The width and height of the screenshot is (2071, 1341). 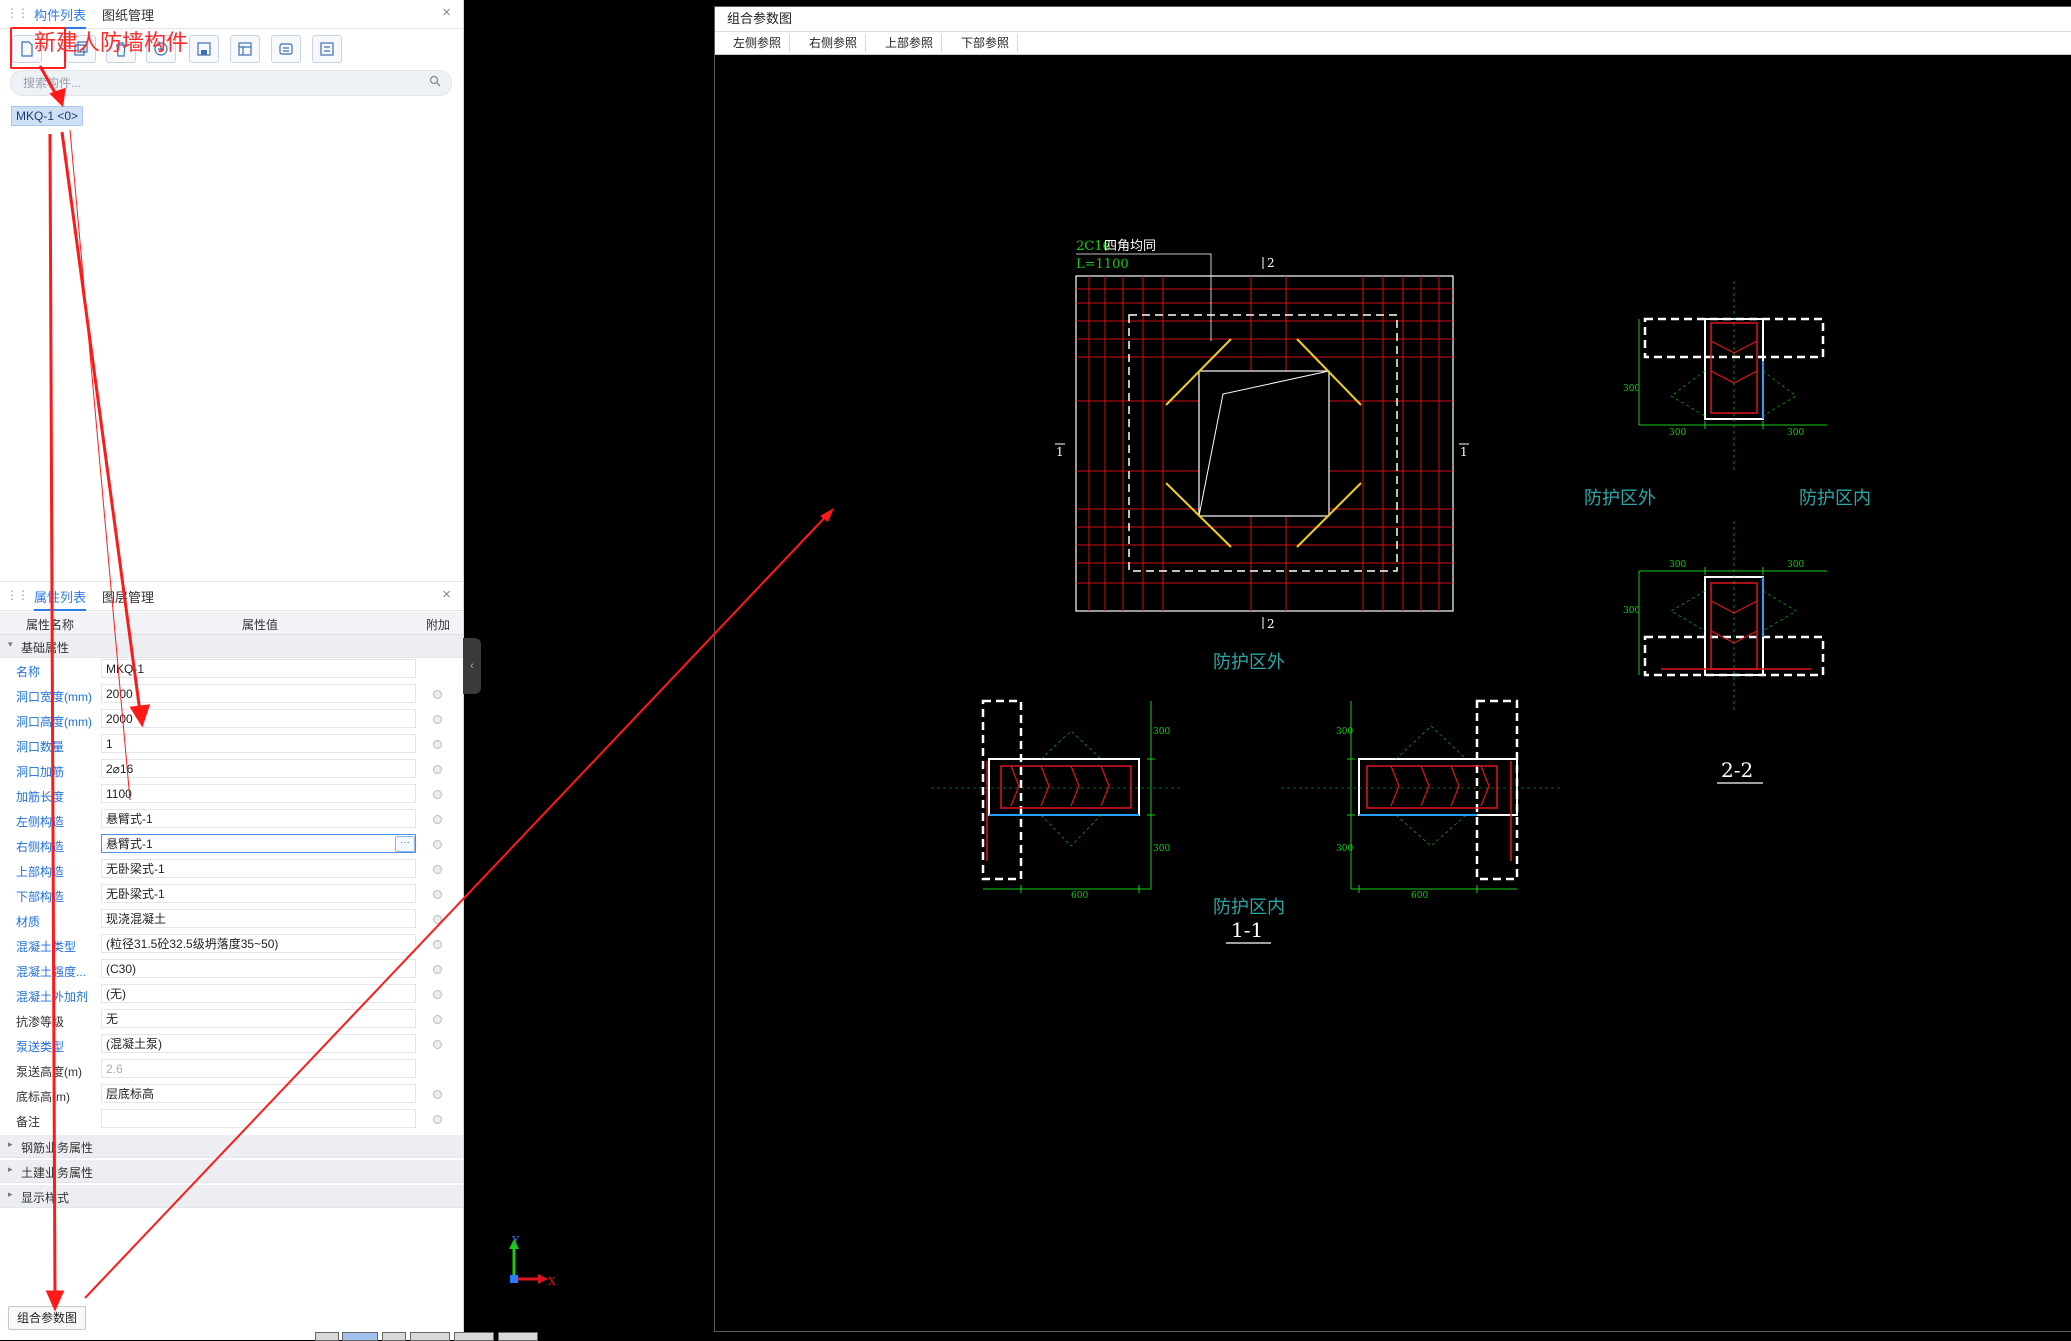 I want to click on search-icon, so click(x=435, y=81).